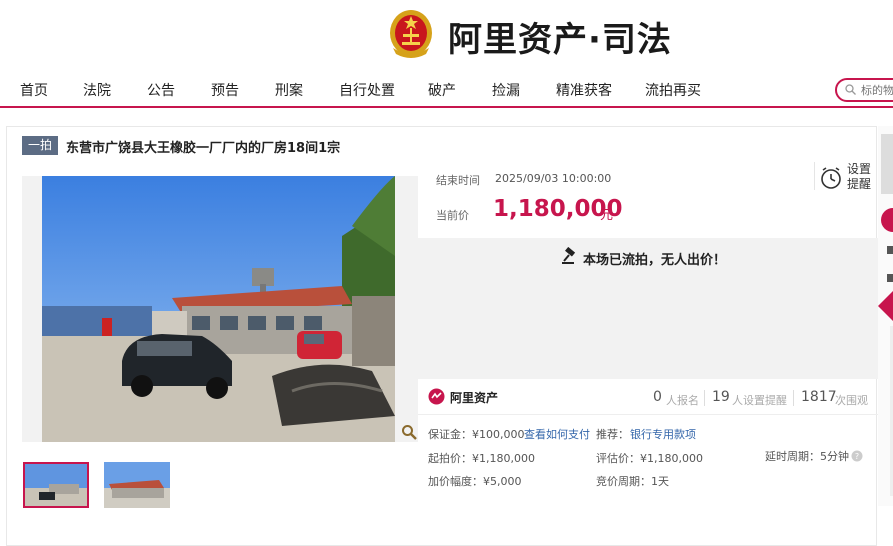 The width and height of the screenshot is (893, 546). I want to click on nav-item-self-disposal: 自行处置, so click(367, 90).